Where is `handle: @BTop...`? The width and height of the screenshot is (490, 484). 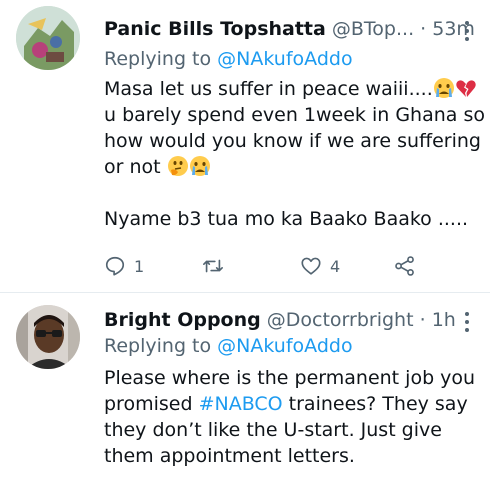
handle: @BTop... is located at coordinates (373, 29).